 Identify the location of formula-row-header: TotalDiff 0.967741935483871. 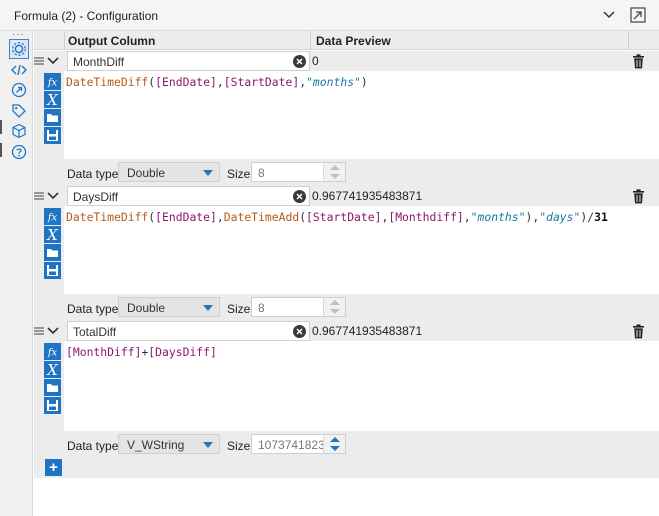
(346, 331).